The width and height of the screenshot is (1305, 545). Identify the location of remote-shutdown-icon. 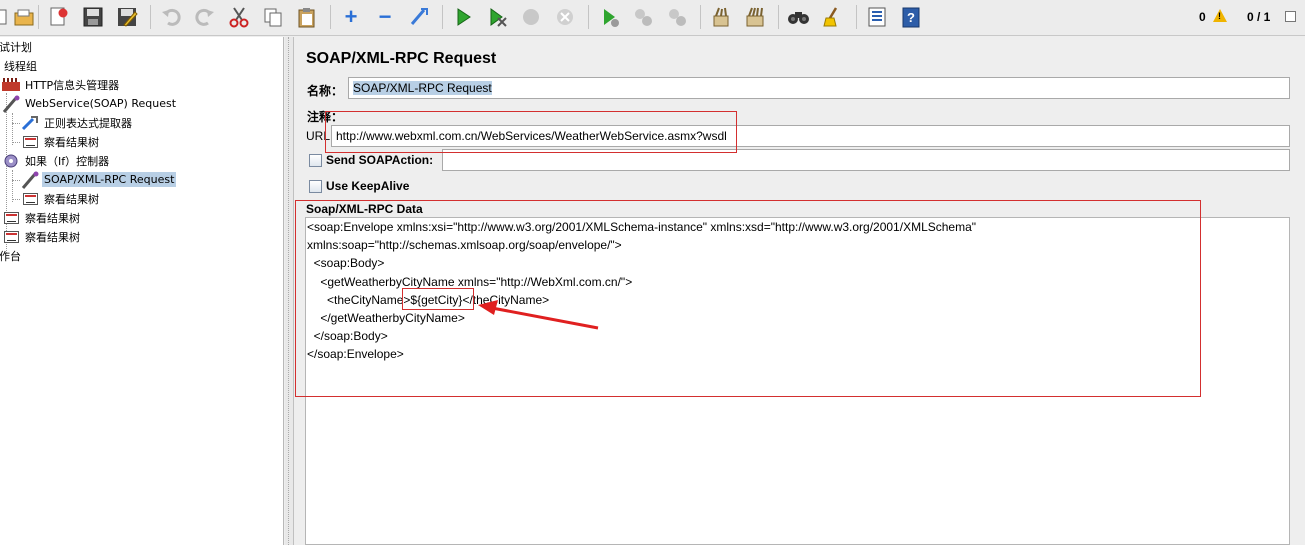
(677, 17).